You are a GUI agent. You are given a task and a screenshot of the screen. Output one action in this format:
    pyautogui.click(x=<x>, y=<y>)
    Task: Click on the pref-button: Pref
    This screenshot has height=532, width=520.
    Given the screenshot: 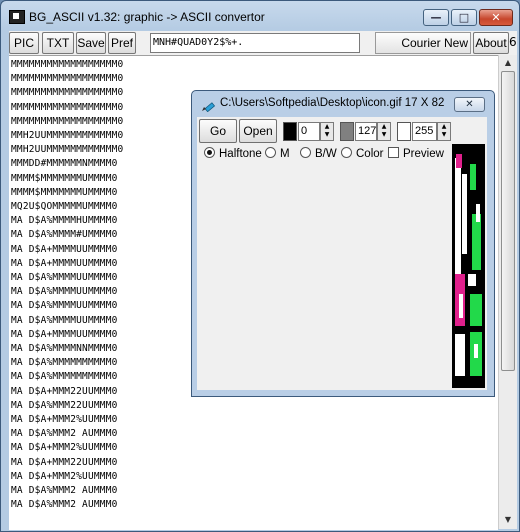 What is the action you would take?
    pyautogui.click(x=122, y=43)
    